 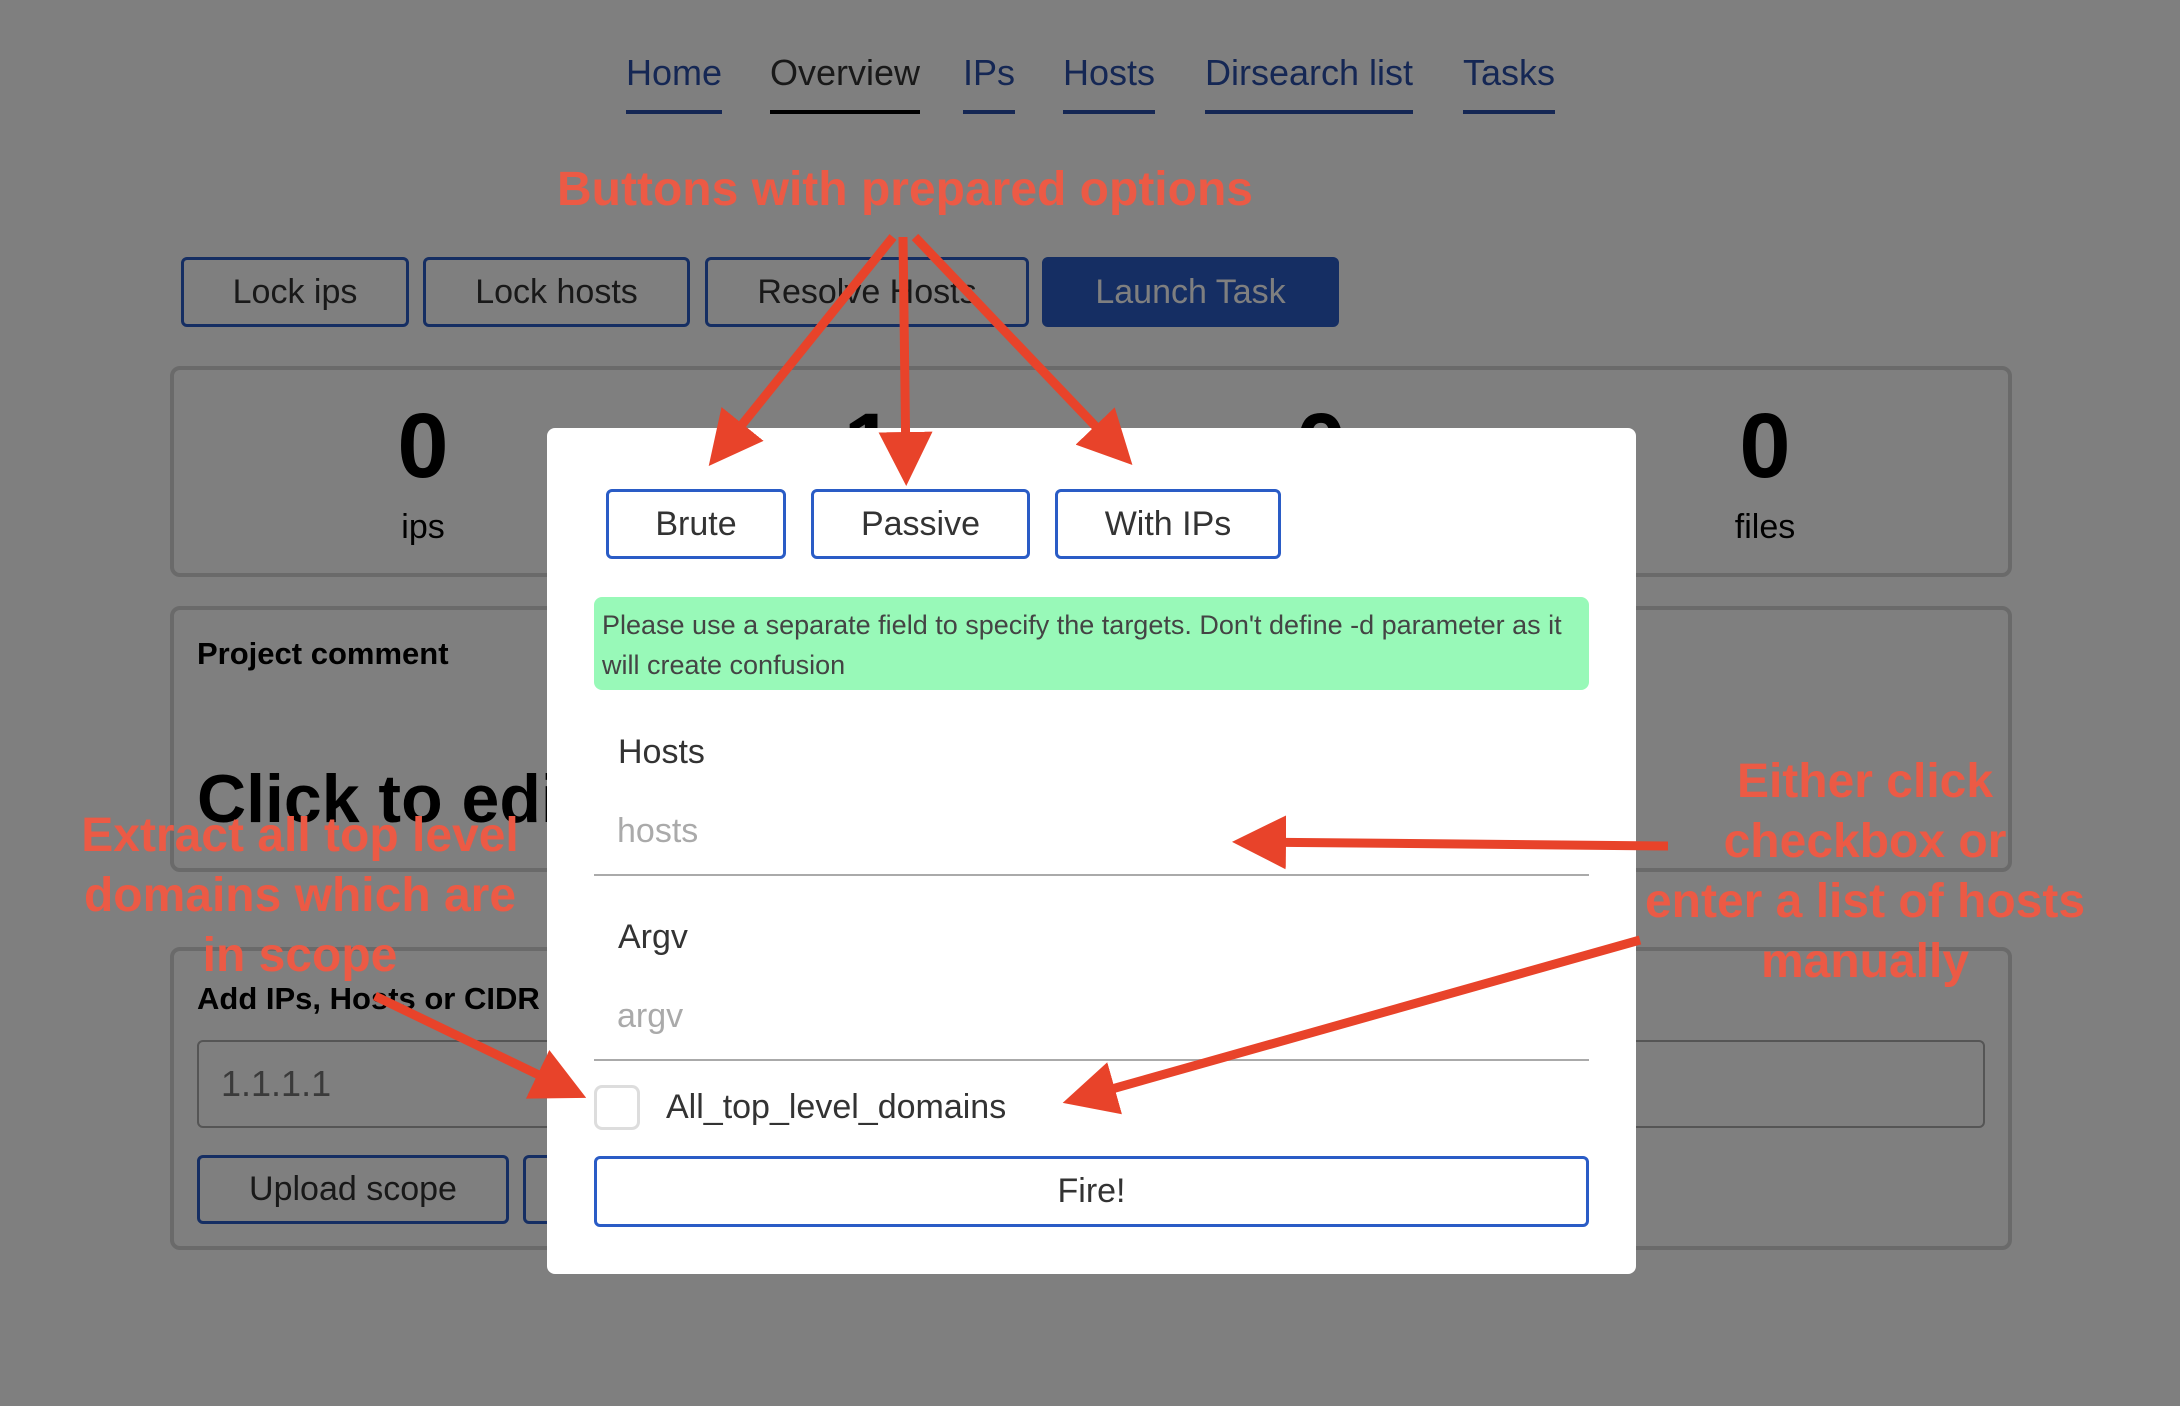 What do you see at coordinates (905, 189) in the screenshot?
I see `annotation-presets: Buttons with prepared options` at bounding box center [905, 189].